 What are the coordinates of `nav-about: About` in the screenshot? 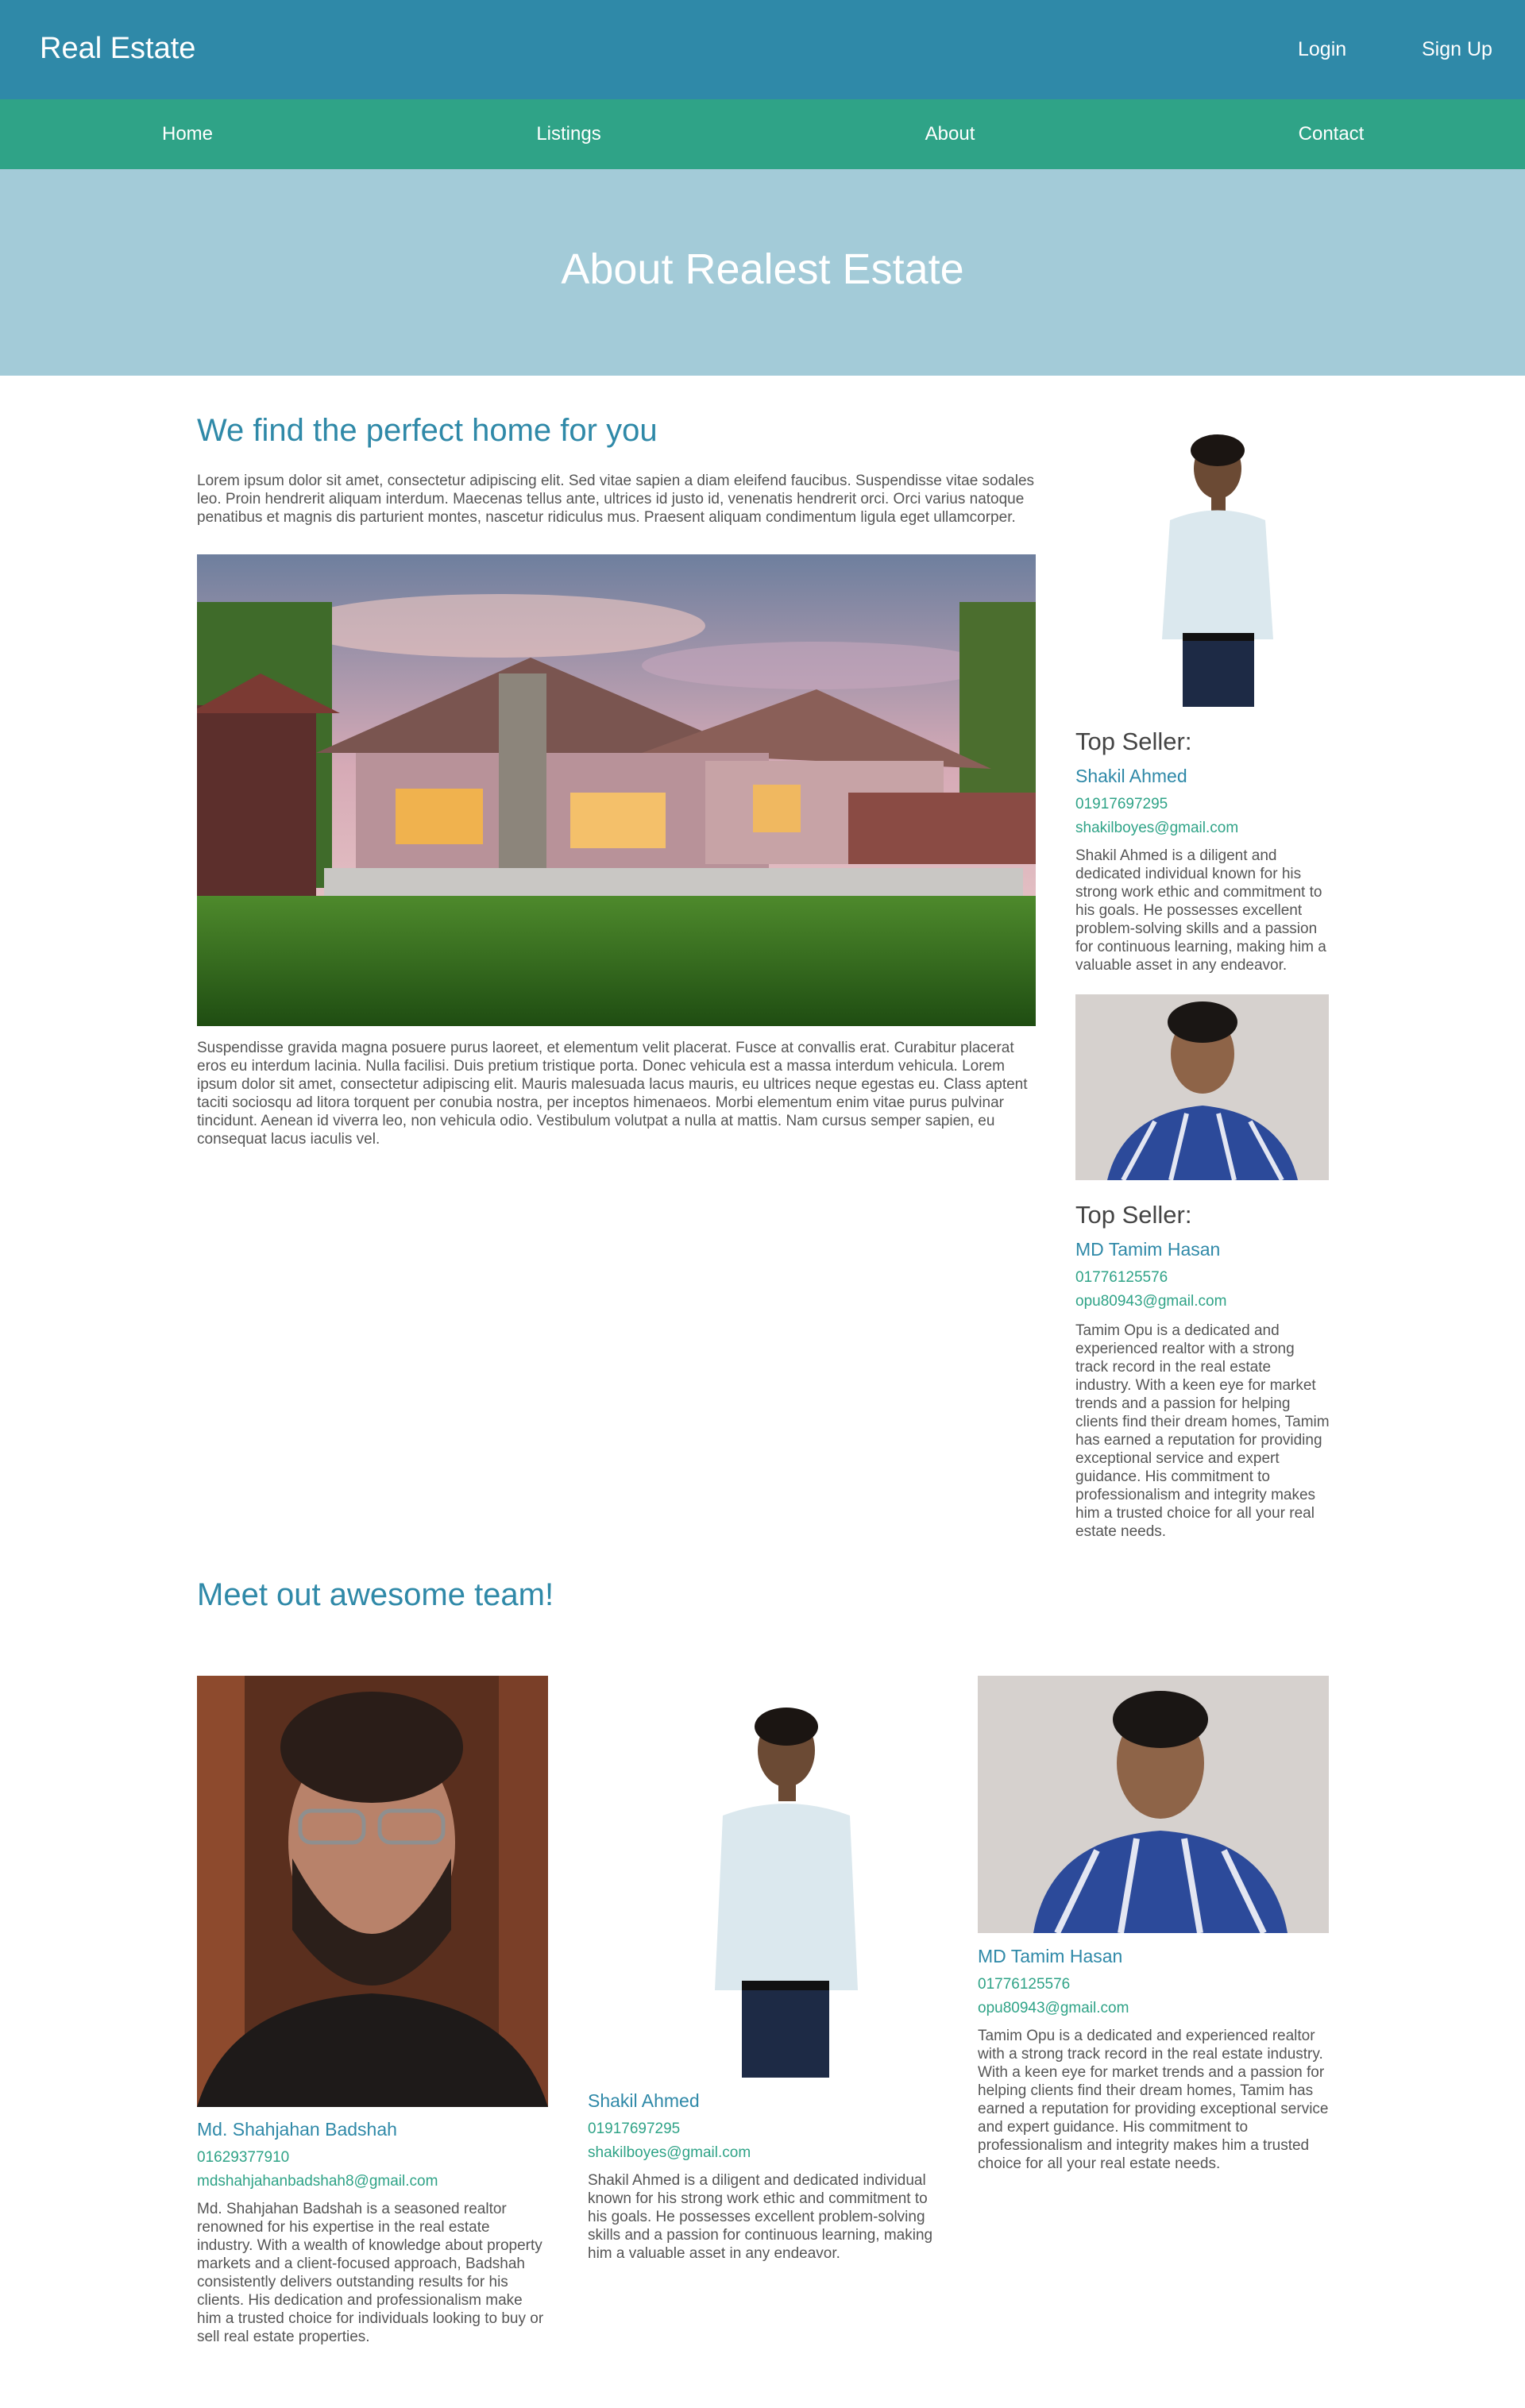 It's located at (950, 134).